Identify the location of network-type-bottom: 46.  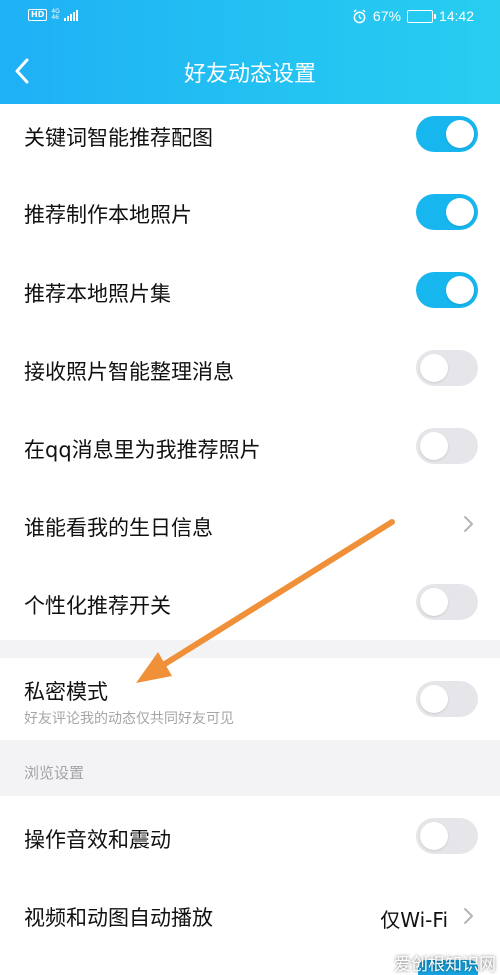
(55, 17).